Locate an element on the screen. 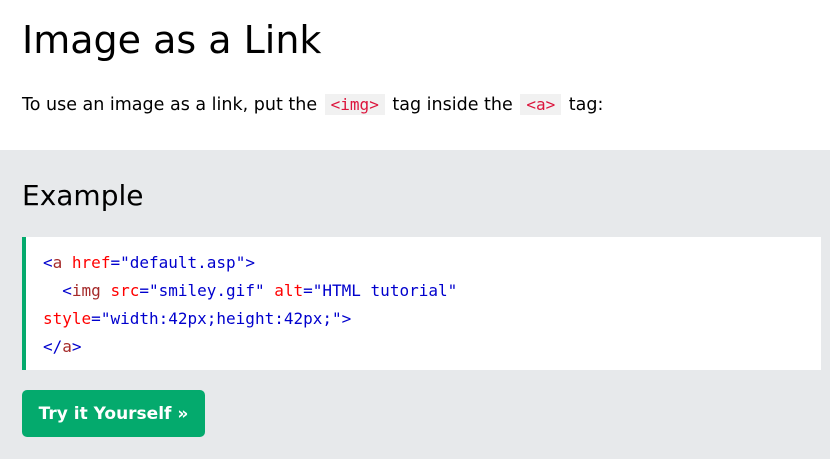 This screenshot has width=830, height=459. code-line-4: </a> is located at coordinates (62, 346).